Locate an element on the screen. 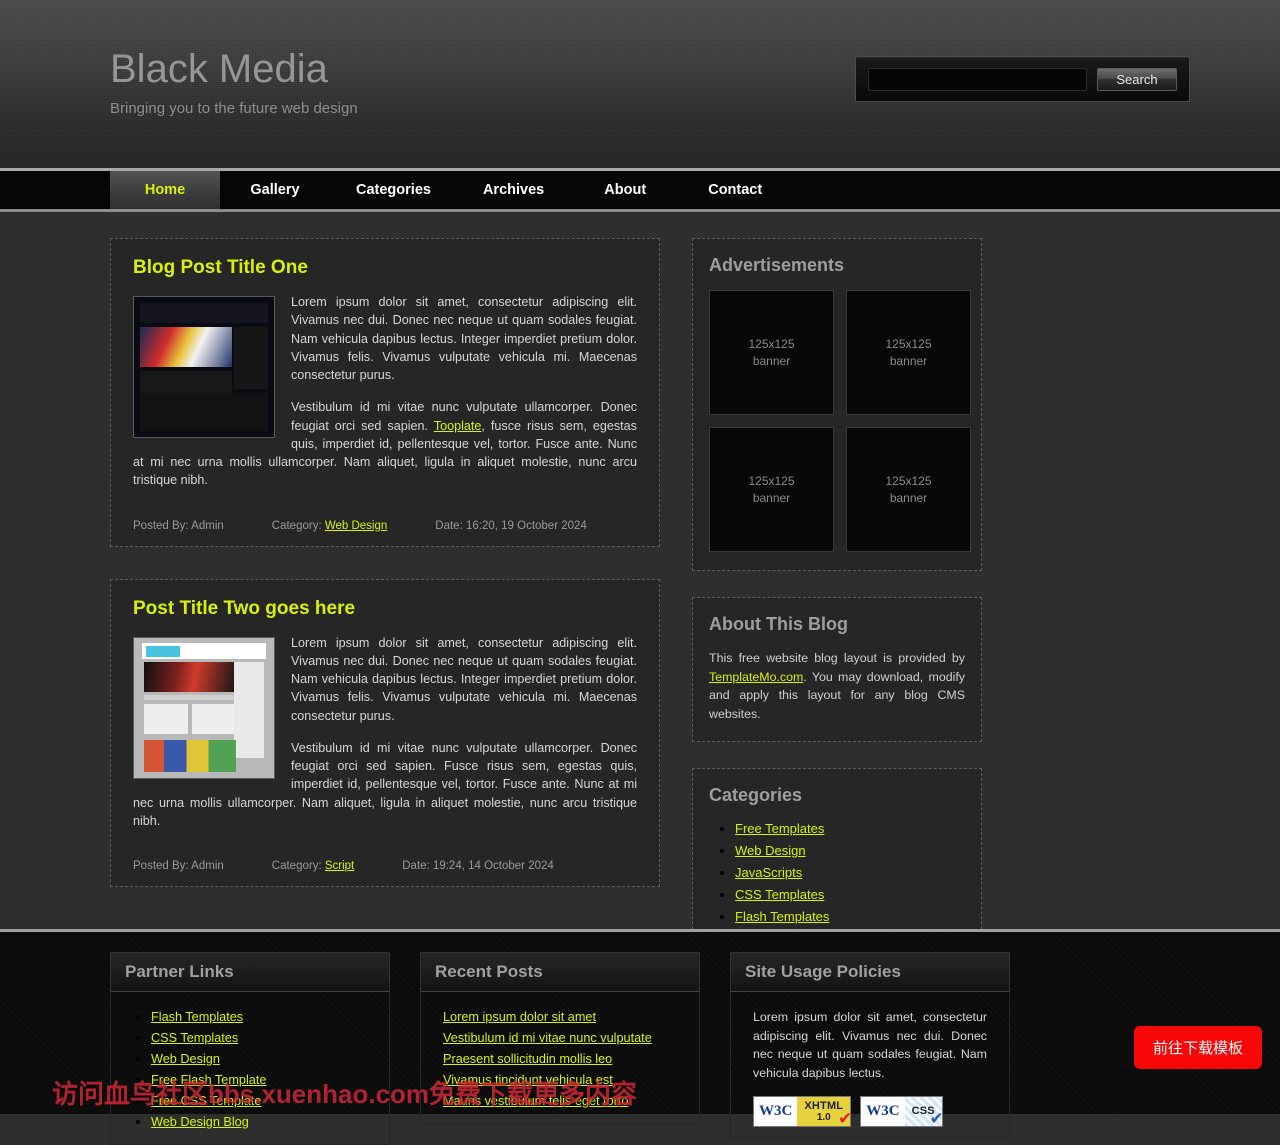 Image resolution: width=1280 pixels, height=1145 pixels. site-title: Black Media is located at coordinates (219, 69).